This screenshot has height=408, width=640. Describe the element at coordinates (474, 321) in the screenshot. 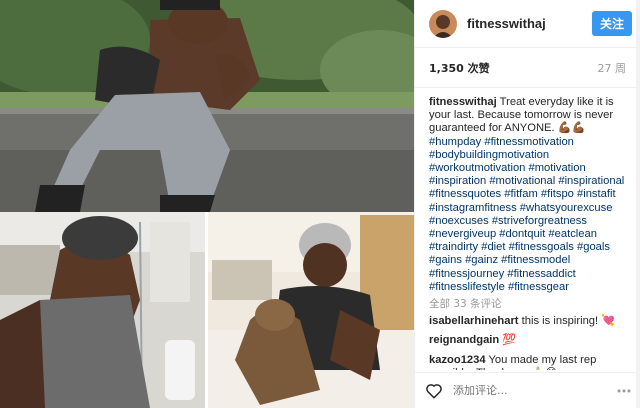

I see `comment-username: isabellarhinehart` at that location.